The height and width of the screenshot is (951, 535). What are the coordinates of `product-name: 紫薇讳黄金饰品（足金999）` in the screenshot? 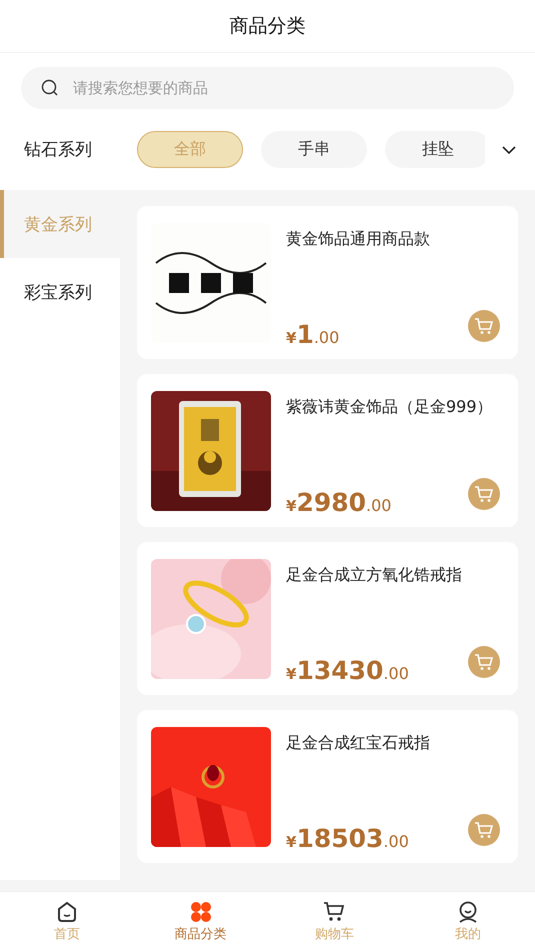 It's located at (390, 407).